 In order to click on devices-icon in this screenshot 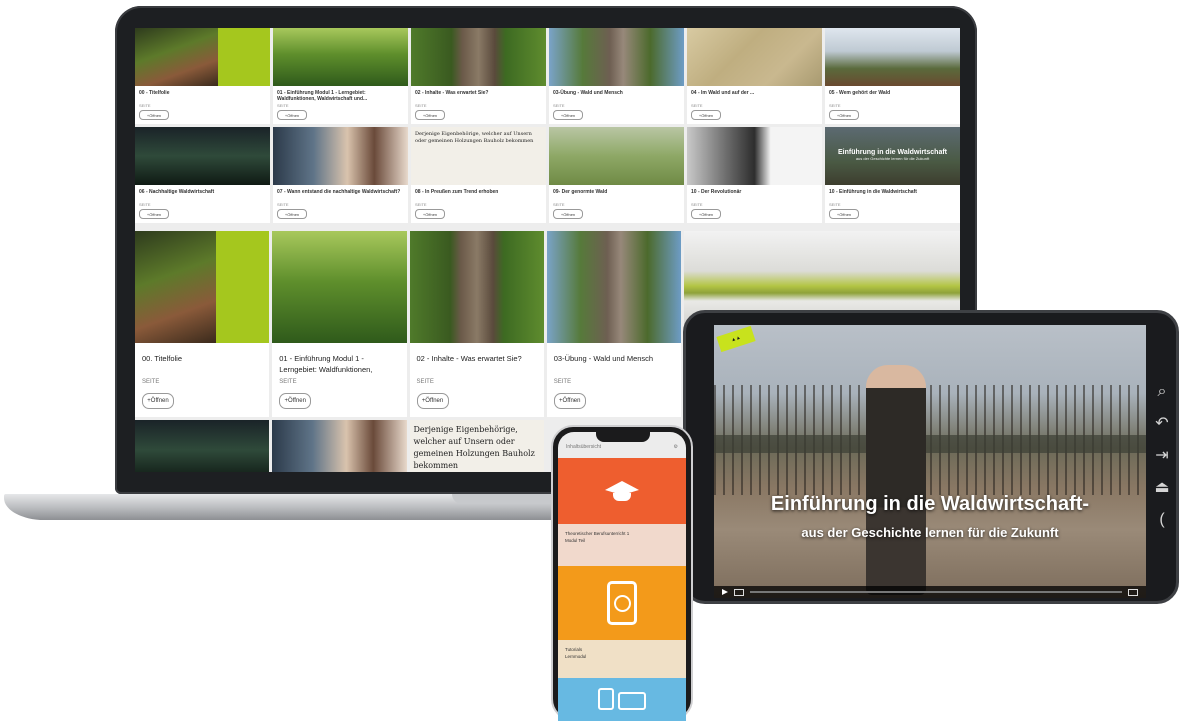, I will do `click(622, 699)`.